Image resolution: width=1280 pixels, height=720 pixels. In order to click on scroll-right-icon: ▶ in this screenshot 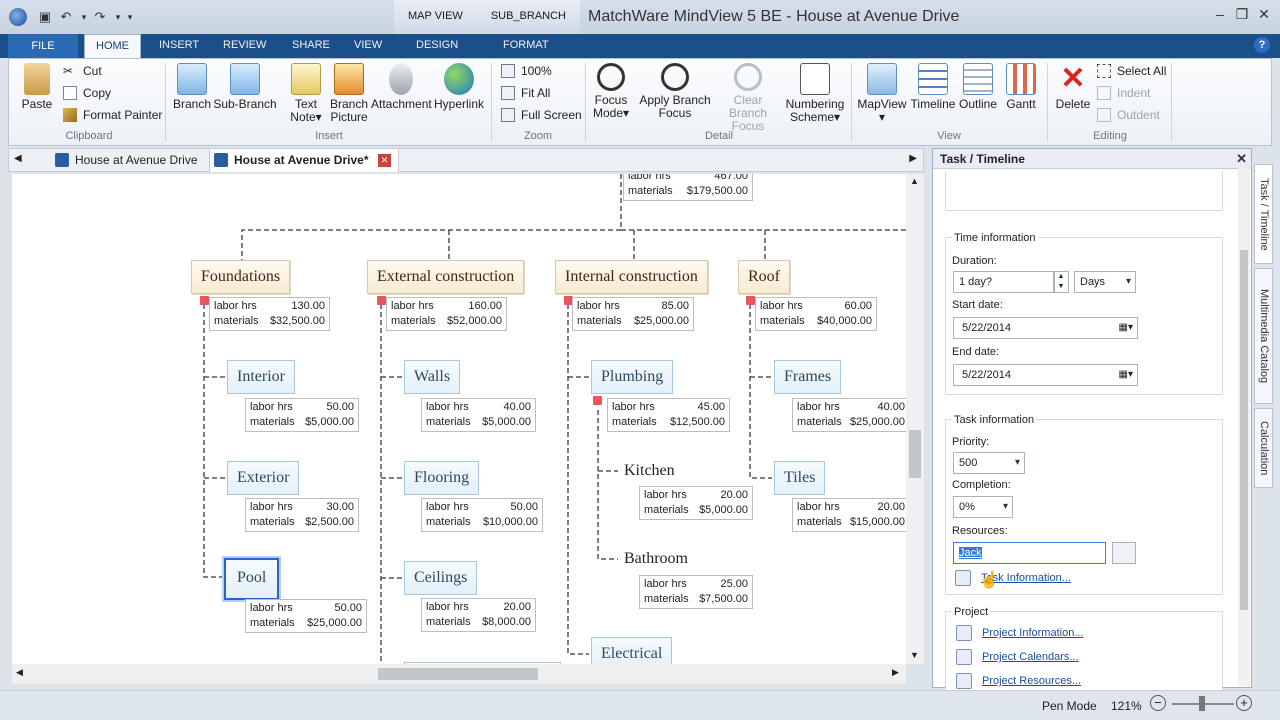, I will do `click(895, 672)`.